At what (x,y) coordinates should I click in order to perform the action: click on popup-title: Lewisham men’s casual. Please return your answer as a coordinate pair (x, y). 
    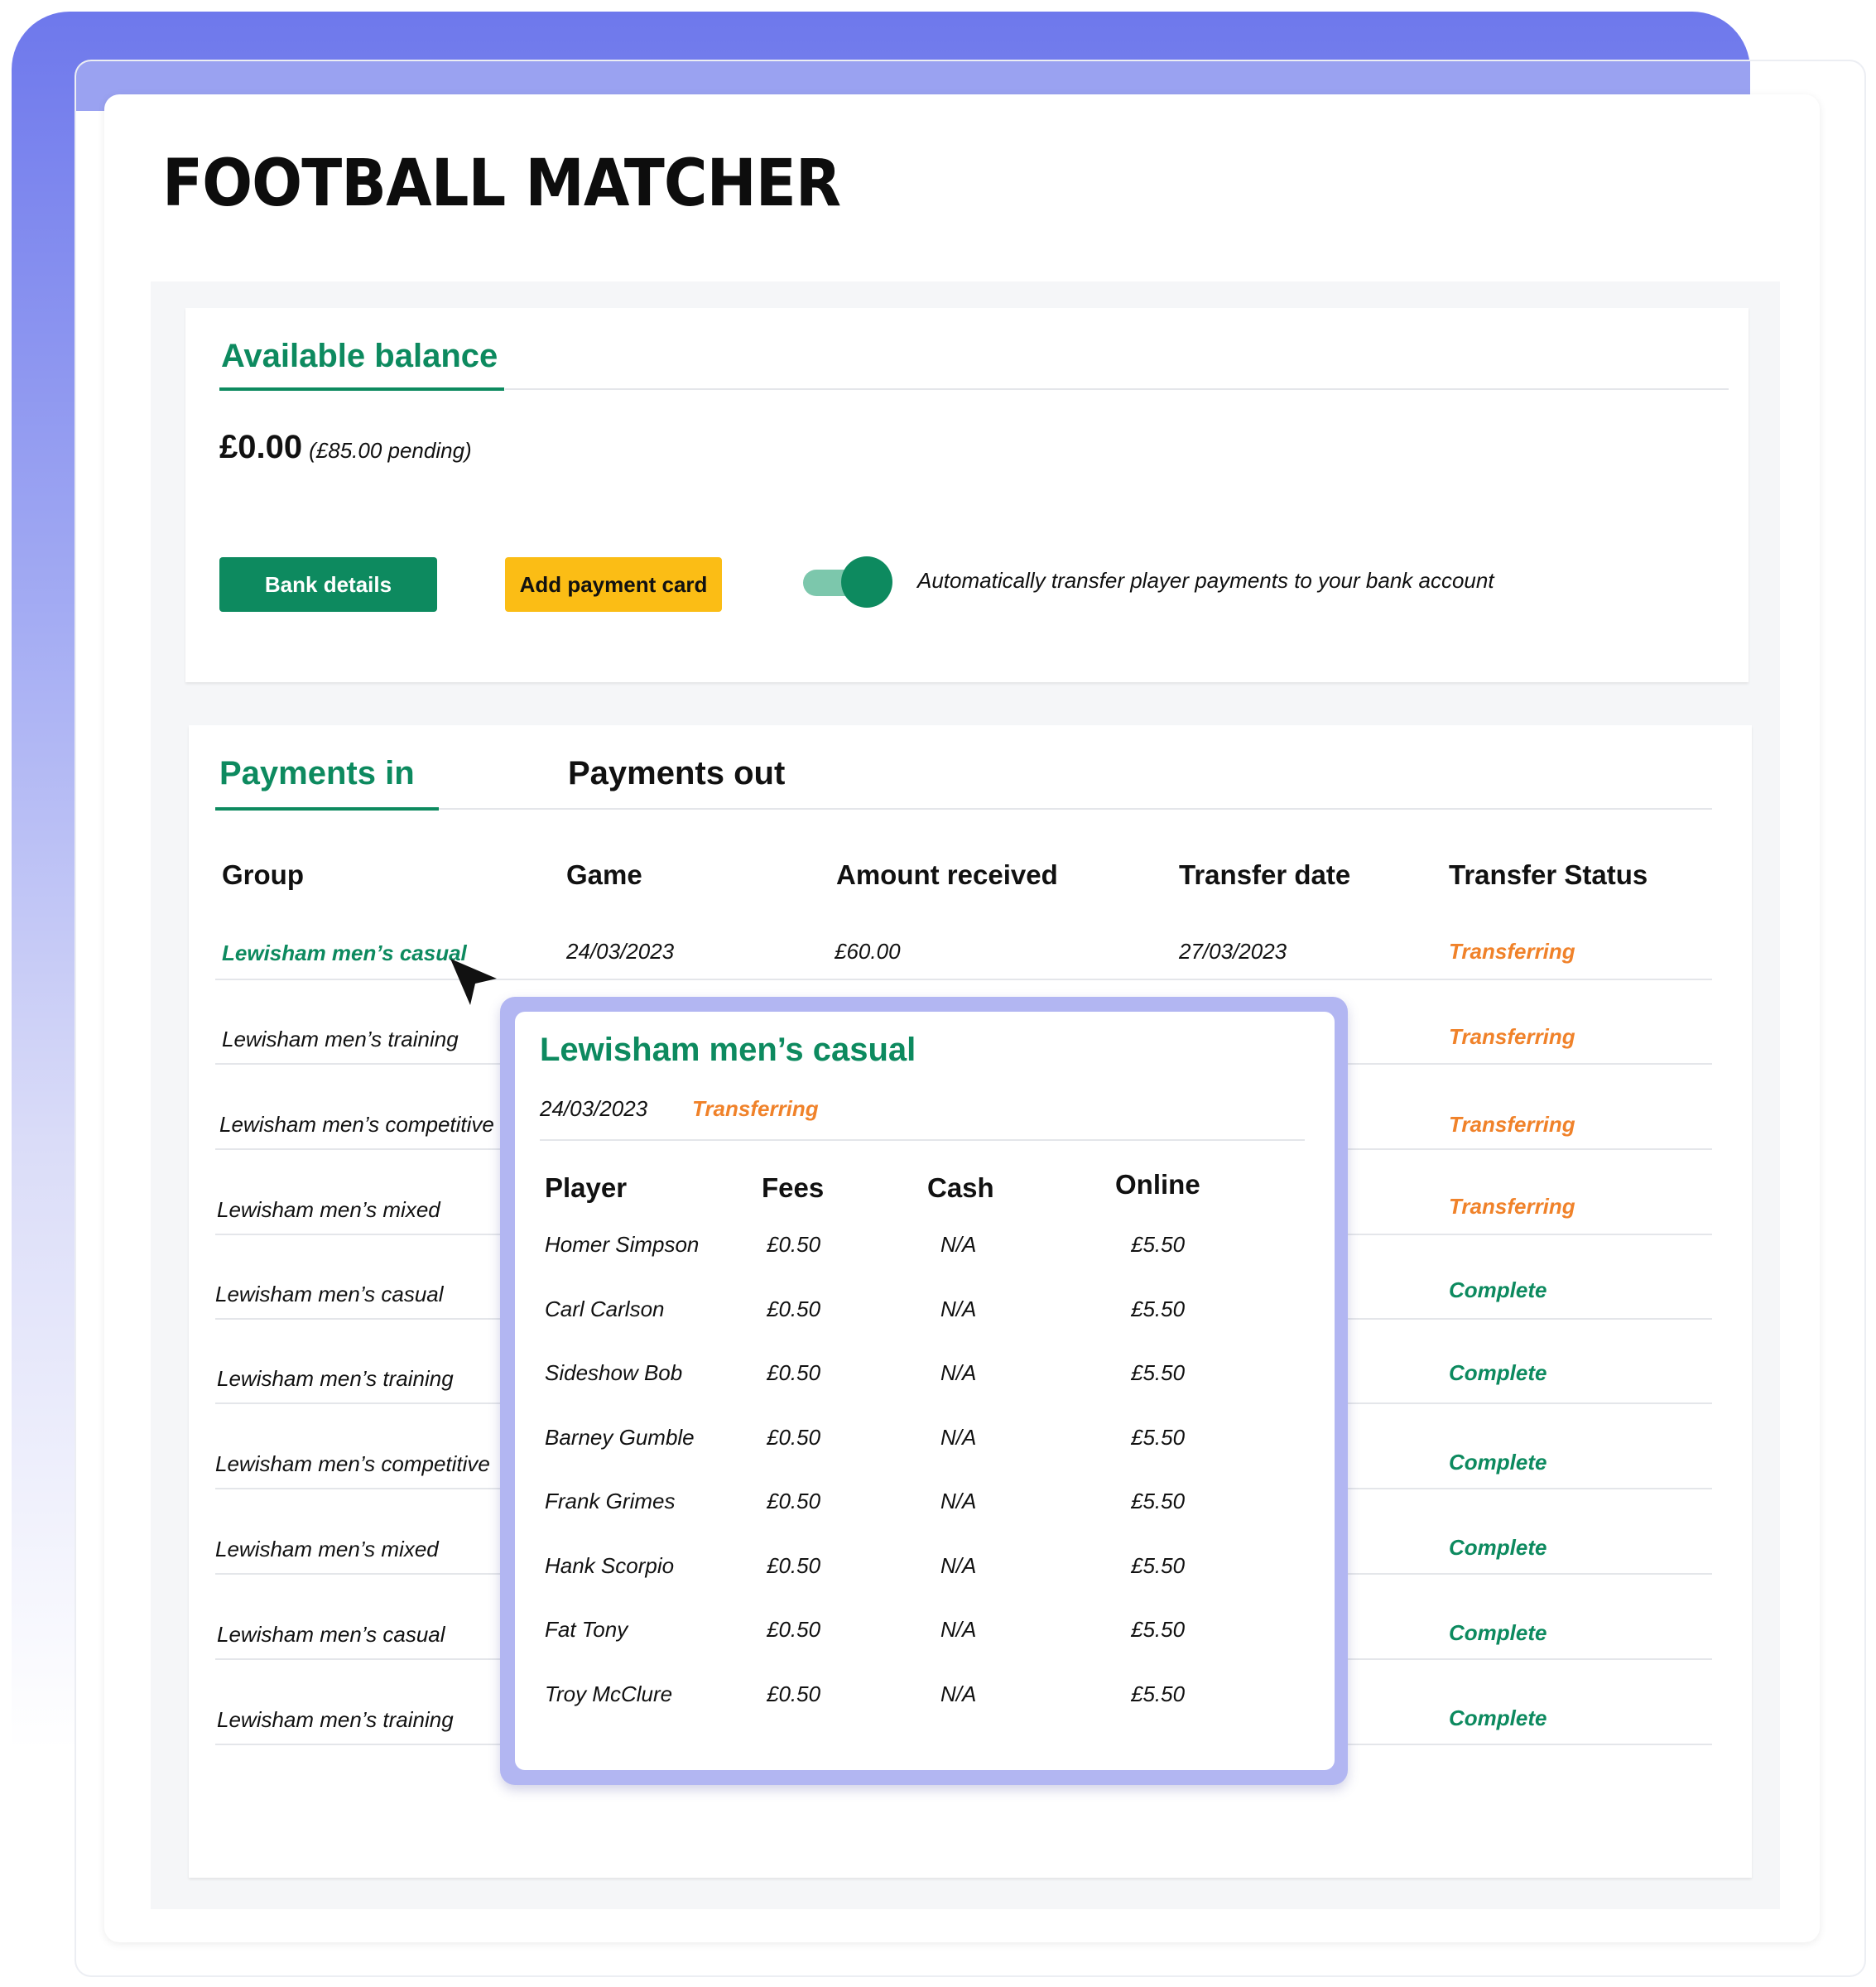
    Looking at the image, I should click on (728, 1050).